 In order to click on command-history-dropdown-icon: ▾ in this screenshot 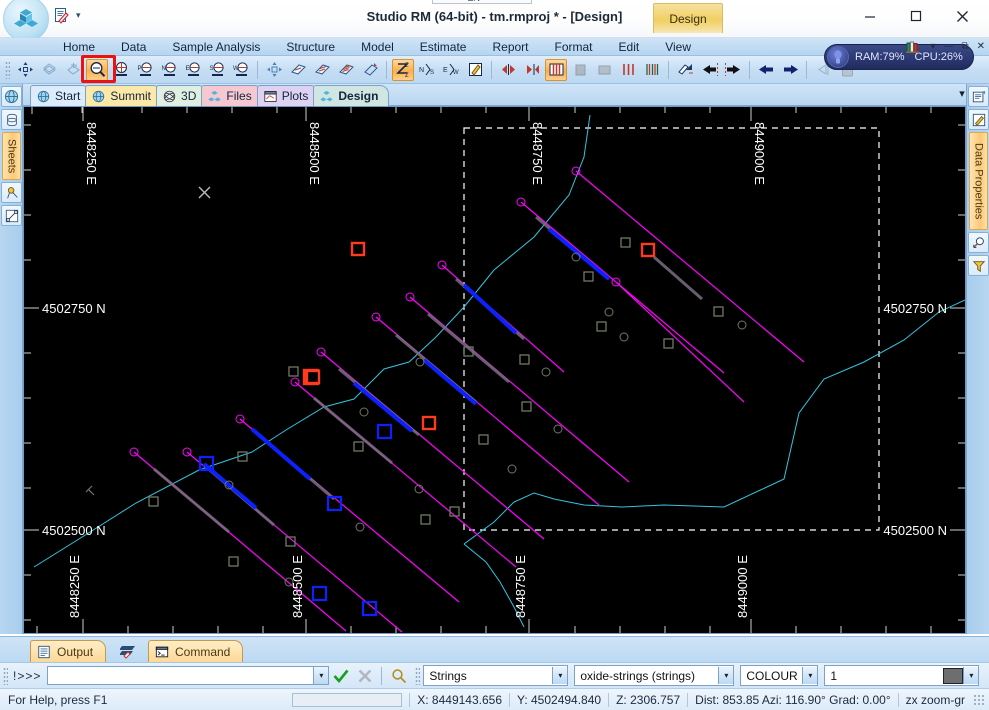, I will do `click(321, 675)`.